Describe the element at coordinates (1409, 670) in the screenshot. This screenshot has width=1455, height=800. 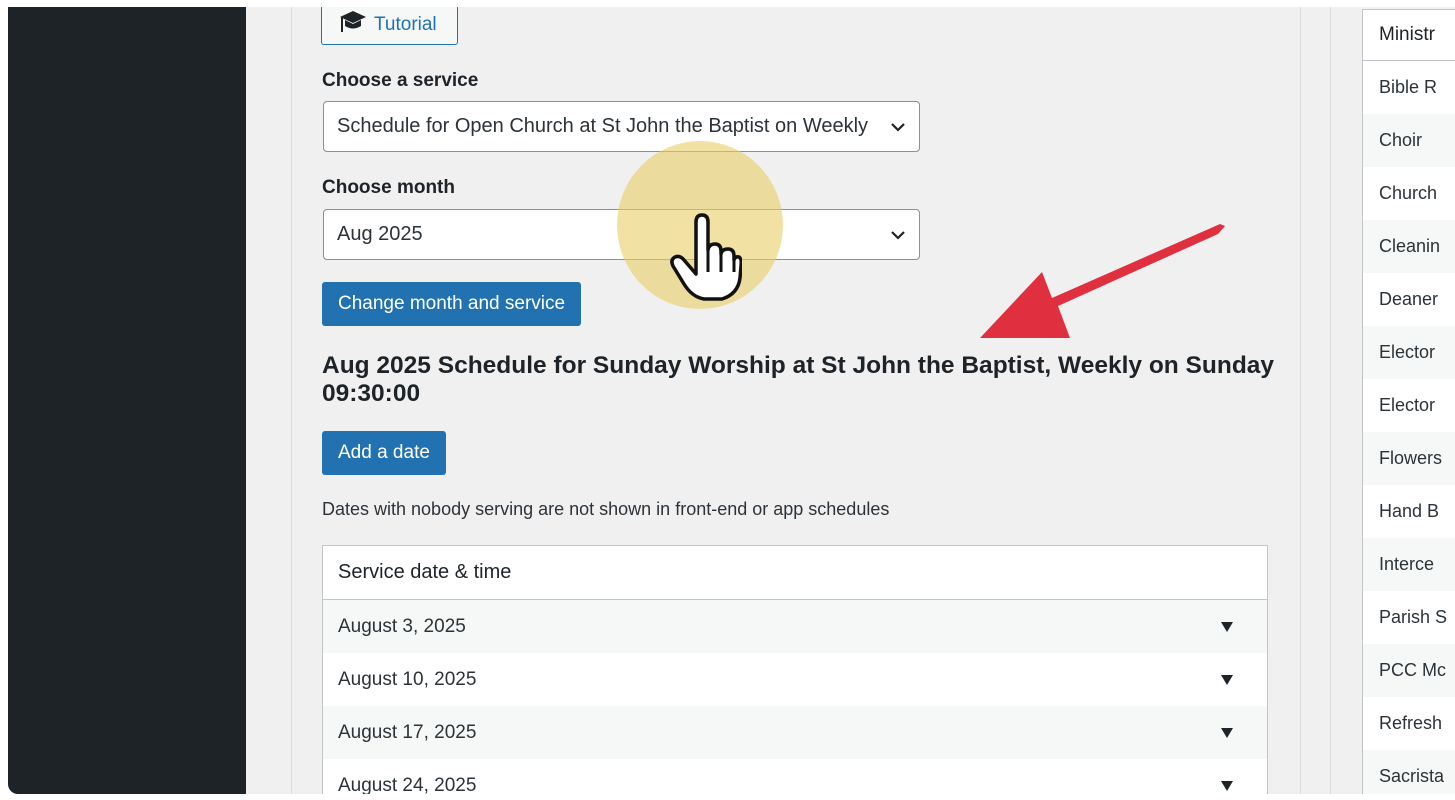
I see `ministry-item: PCC Mc` at that location.